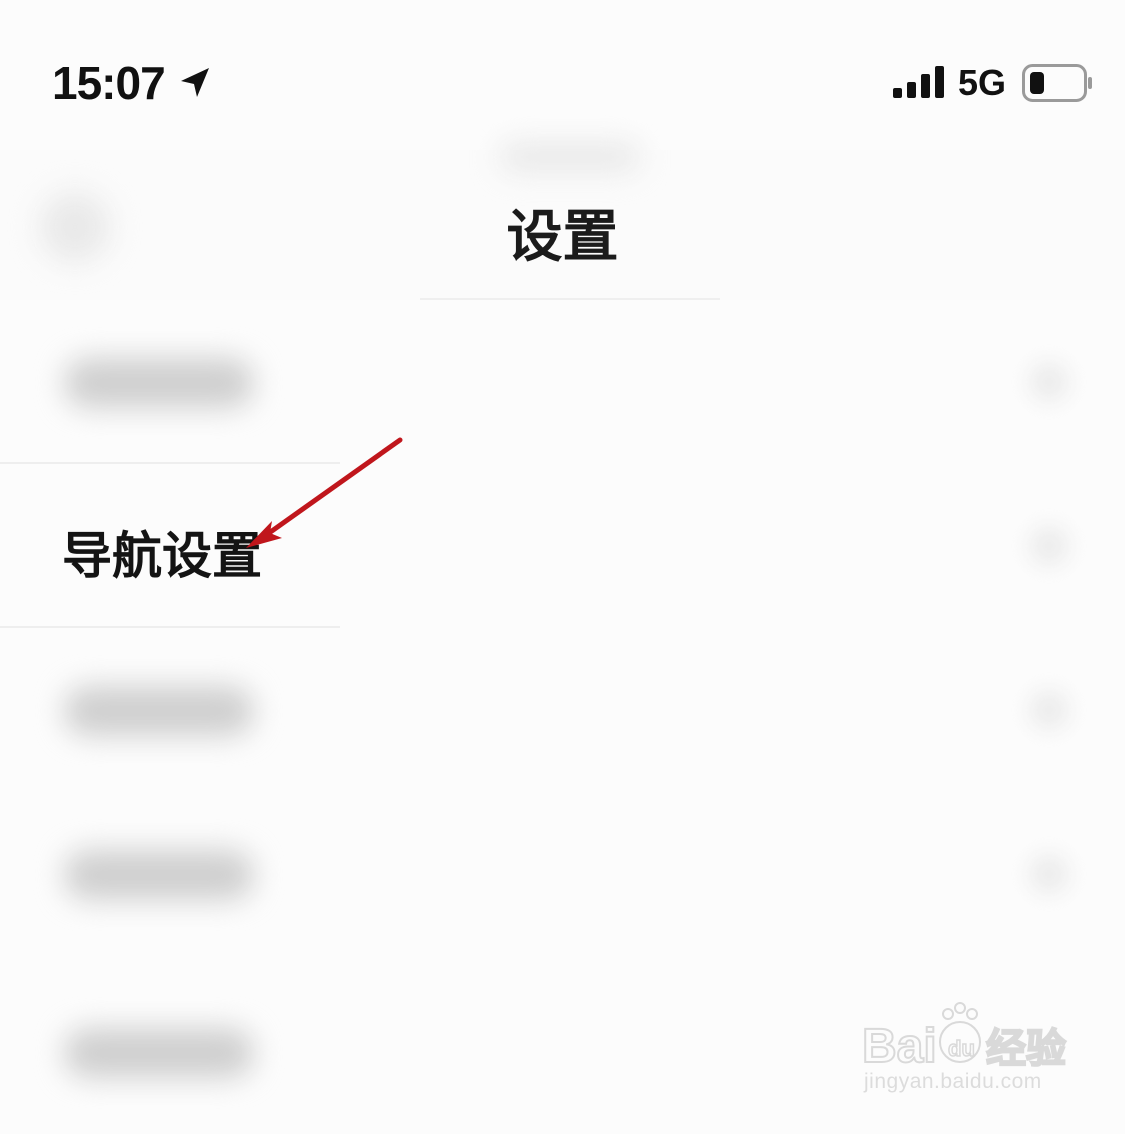  What do you see at coordinates (918, 82) in the screenshot?
I see `cellular-signal-icon` at bounding box center [918, 82].